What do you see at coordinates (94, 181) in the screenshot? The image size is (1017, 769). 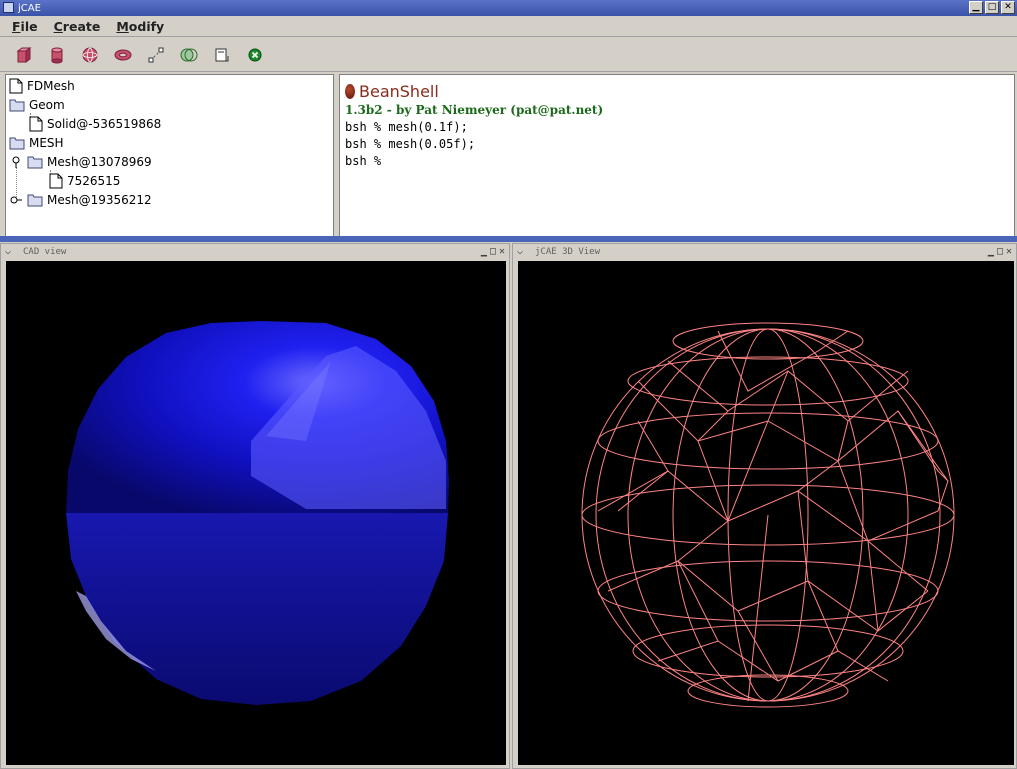 I see `tree-label: 7526515` at bounding box center [94, 181].